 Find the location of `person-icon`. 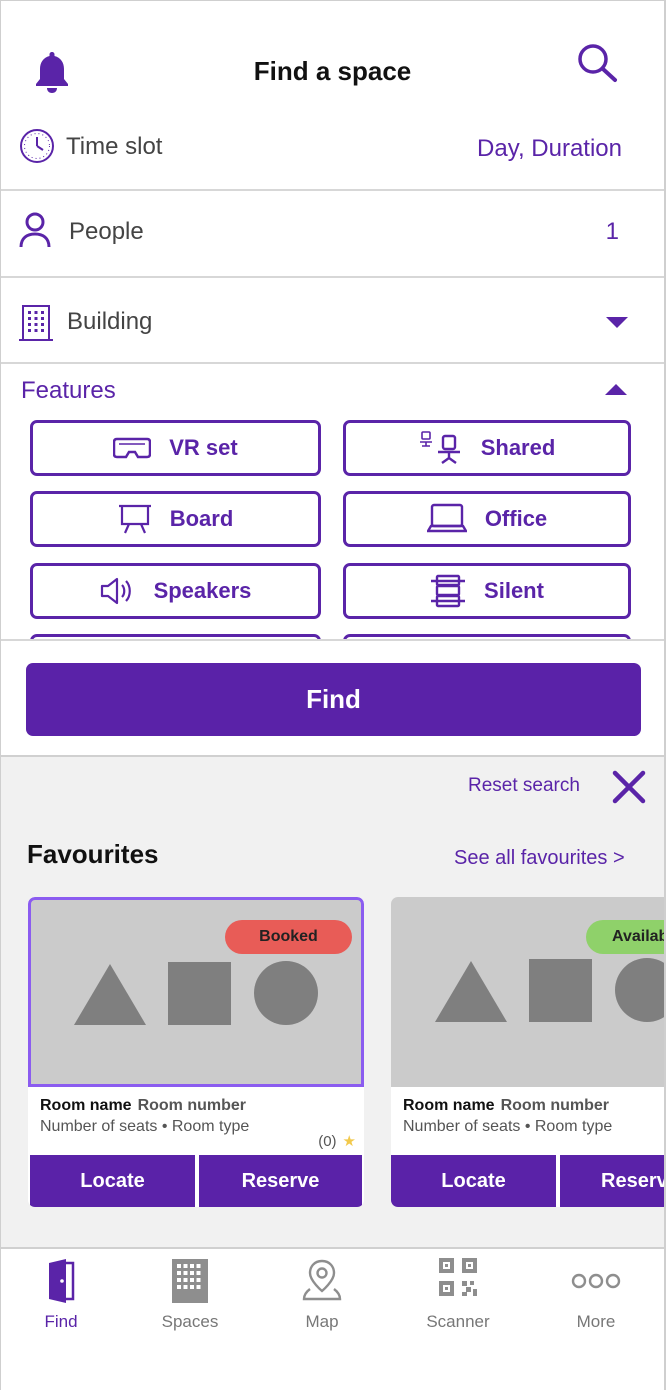

person-icon is located at coordinates (35, 230).